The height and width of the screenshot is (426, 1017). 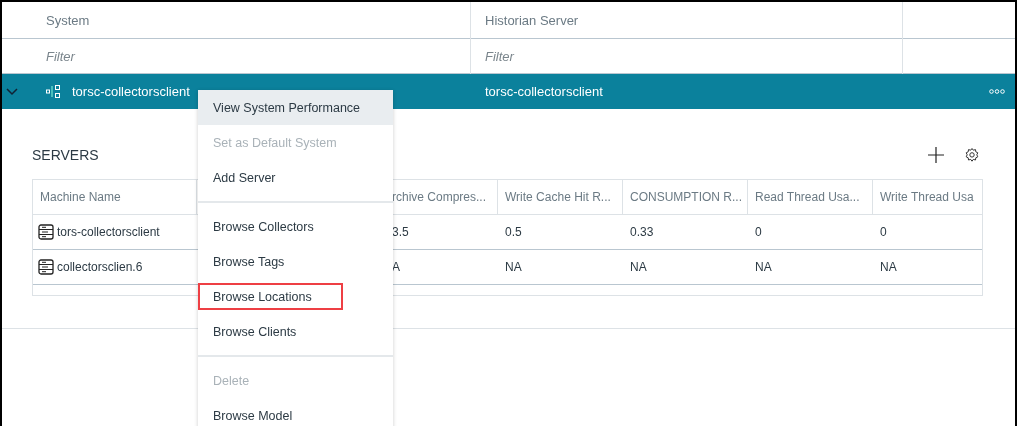 What do you see at coordinates (131, 91) in the screenshot?
I see `system-name: torsc-collectorsclient` at bounding box center [131, 91].